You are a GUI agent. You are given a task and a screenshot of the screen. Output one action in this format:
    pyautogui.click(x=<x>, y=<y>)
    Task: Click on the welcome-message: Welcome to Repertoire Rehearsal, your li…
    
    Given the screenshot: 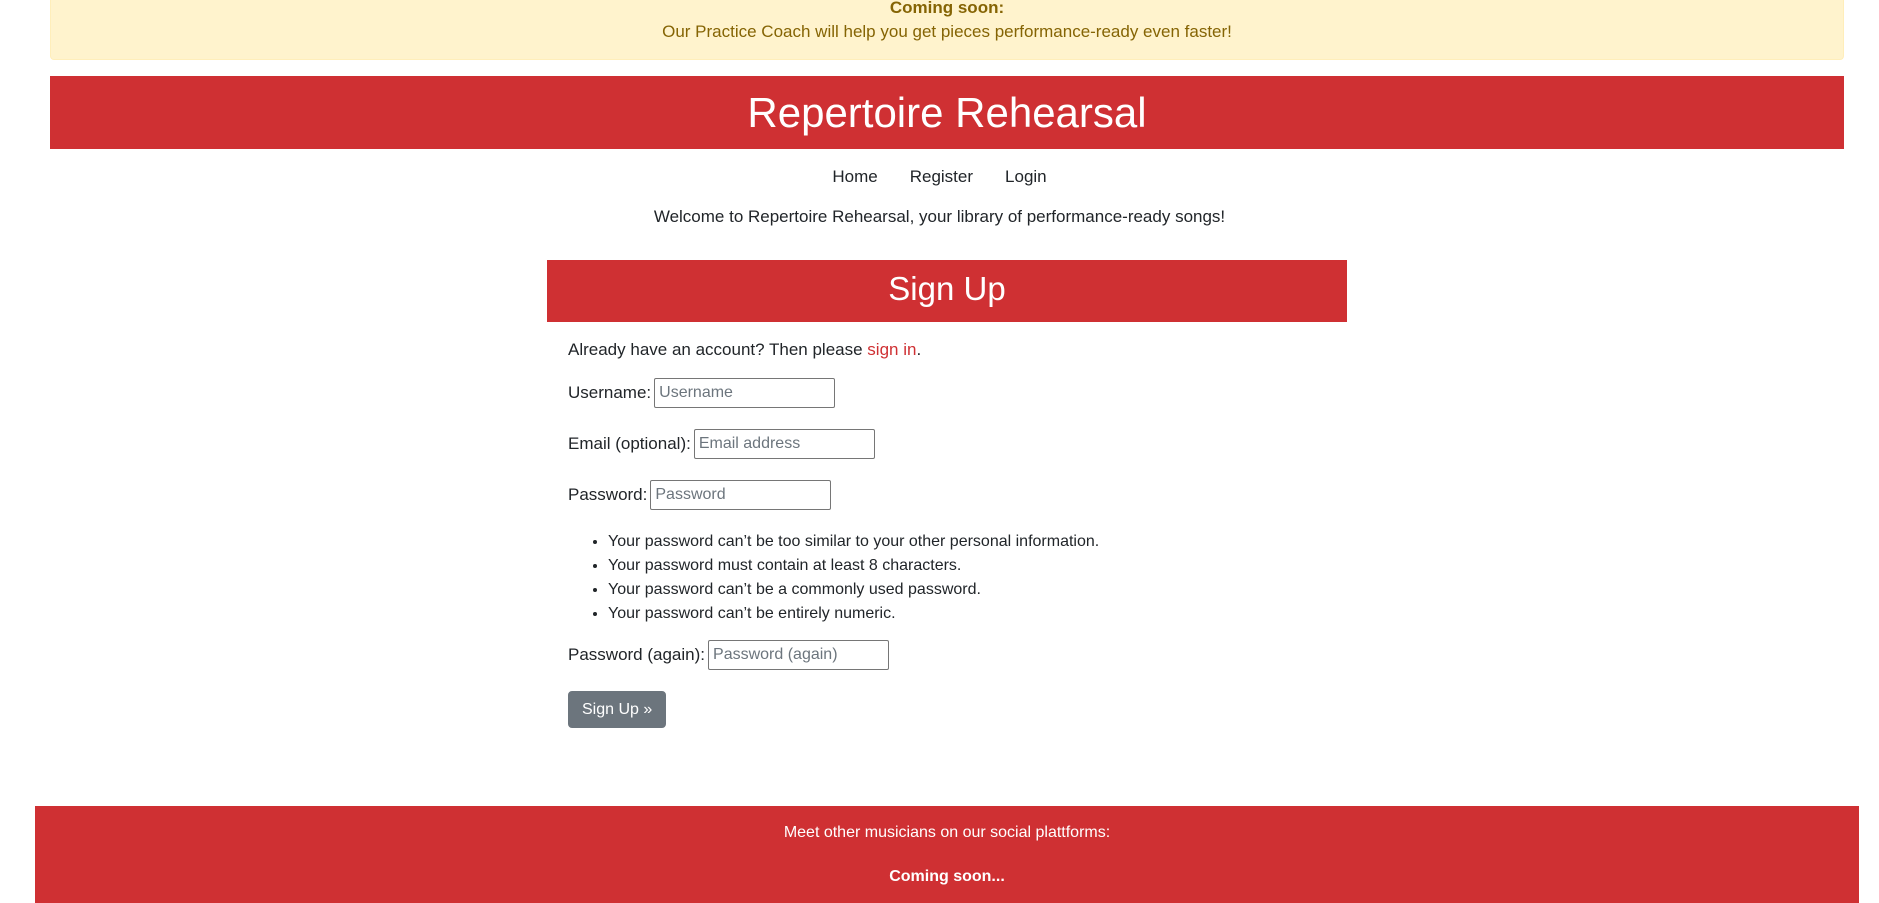 What is the action you would take?
    pyautogui.click(x=939, y=216)
    